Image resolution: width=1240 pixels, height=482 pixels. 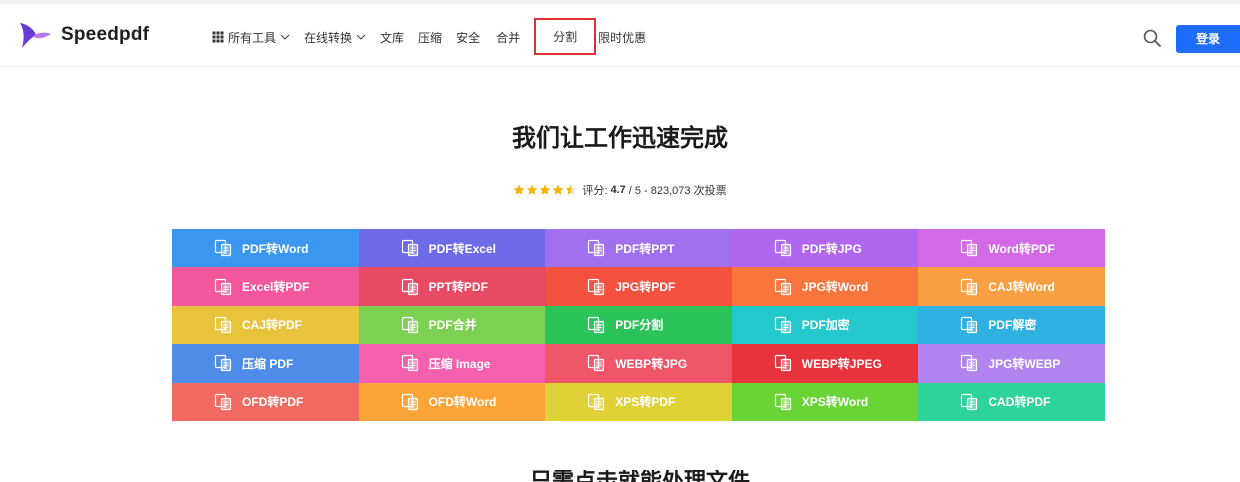 I want to click on tool-ofd-to-word: OFD转Word, so click(x=452, y=401).